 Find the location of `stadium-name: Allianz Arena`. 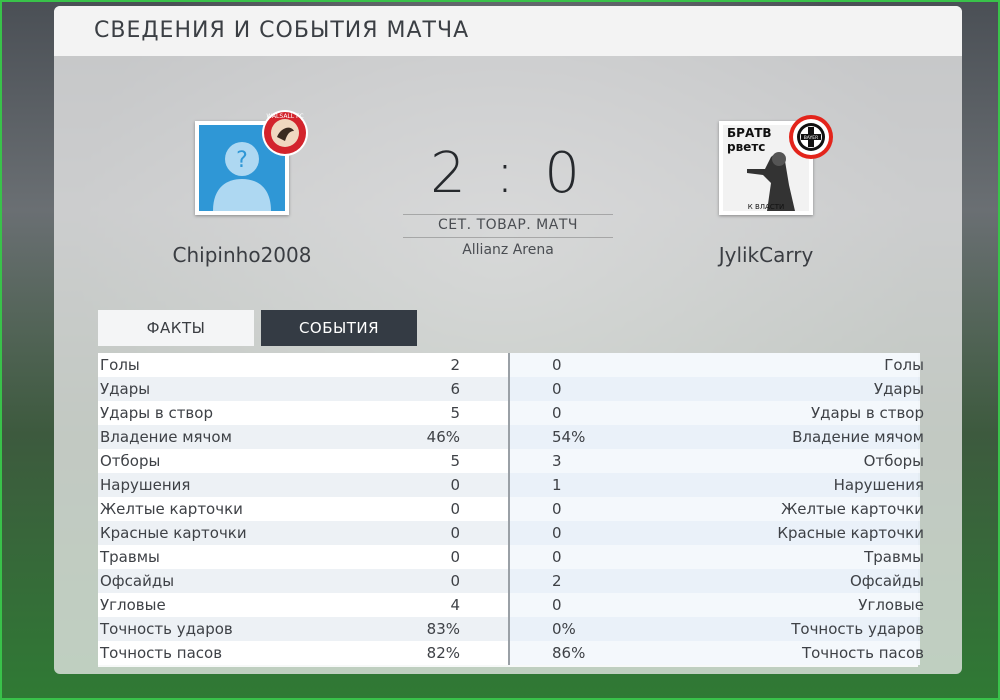

stadium-name: Allianz Arena is located at coordinates (508, 250).